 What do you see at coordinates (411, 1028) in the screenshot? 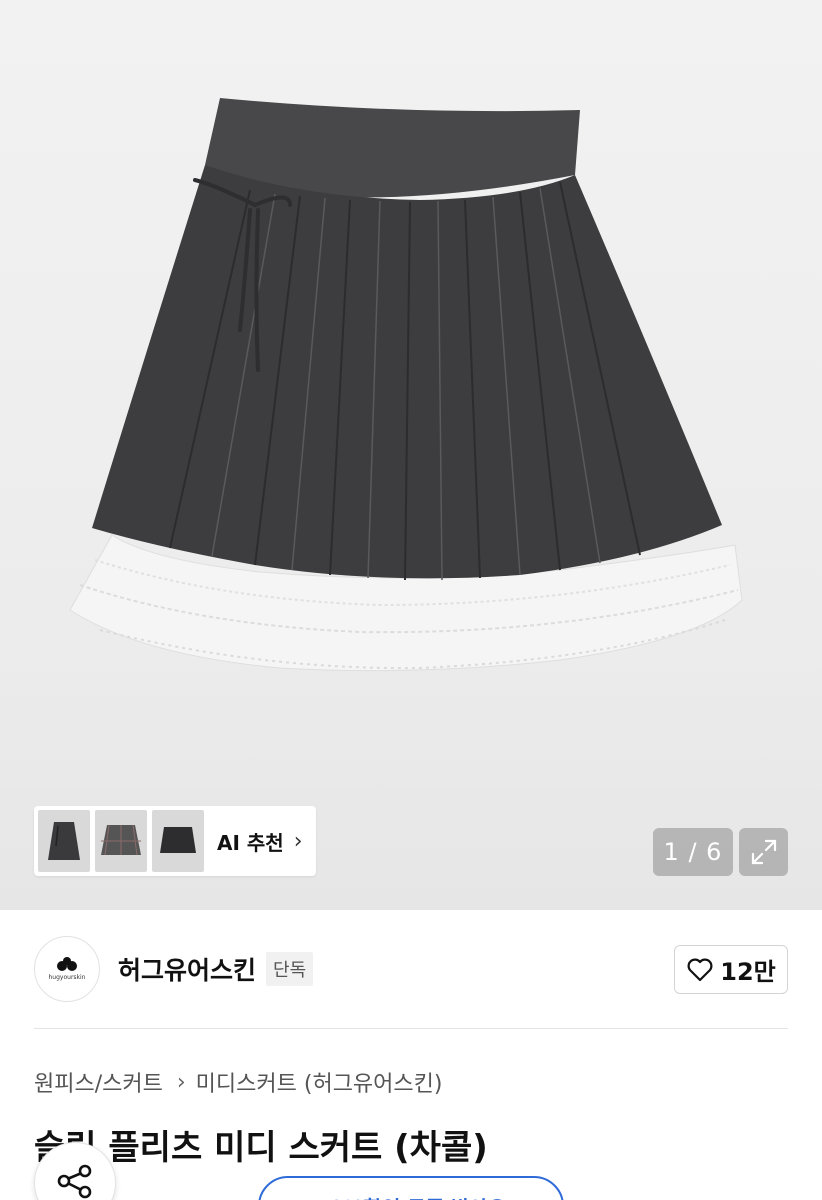
I see `divider` at bounding box center [411, 1028].